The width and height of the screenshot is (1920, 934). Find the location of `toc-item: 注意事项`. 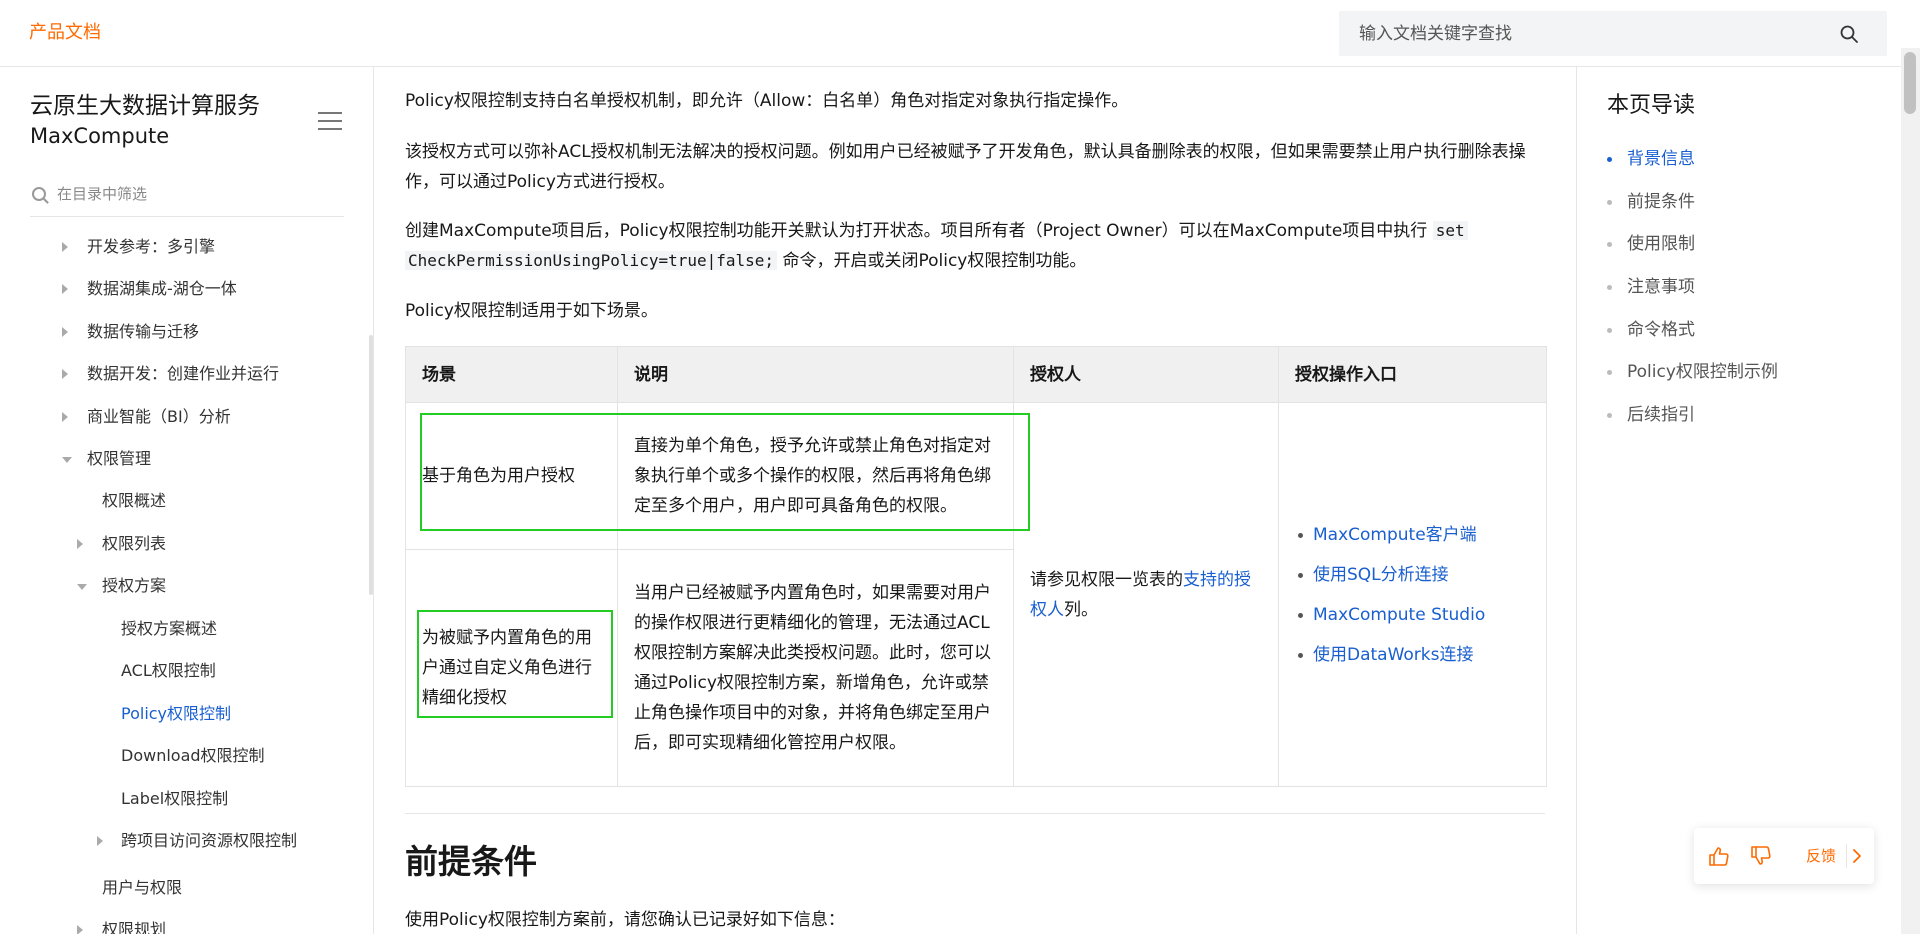

toc-item: 注意事项 is located at coordinates (1661, 287).